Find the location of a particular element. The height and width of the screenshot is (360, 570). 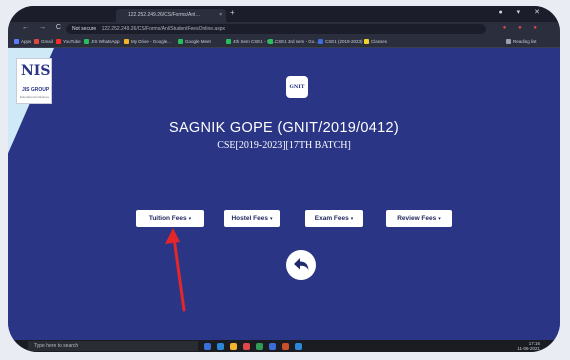

red-annotation-arrow is located at coordinates (175, 270).